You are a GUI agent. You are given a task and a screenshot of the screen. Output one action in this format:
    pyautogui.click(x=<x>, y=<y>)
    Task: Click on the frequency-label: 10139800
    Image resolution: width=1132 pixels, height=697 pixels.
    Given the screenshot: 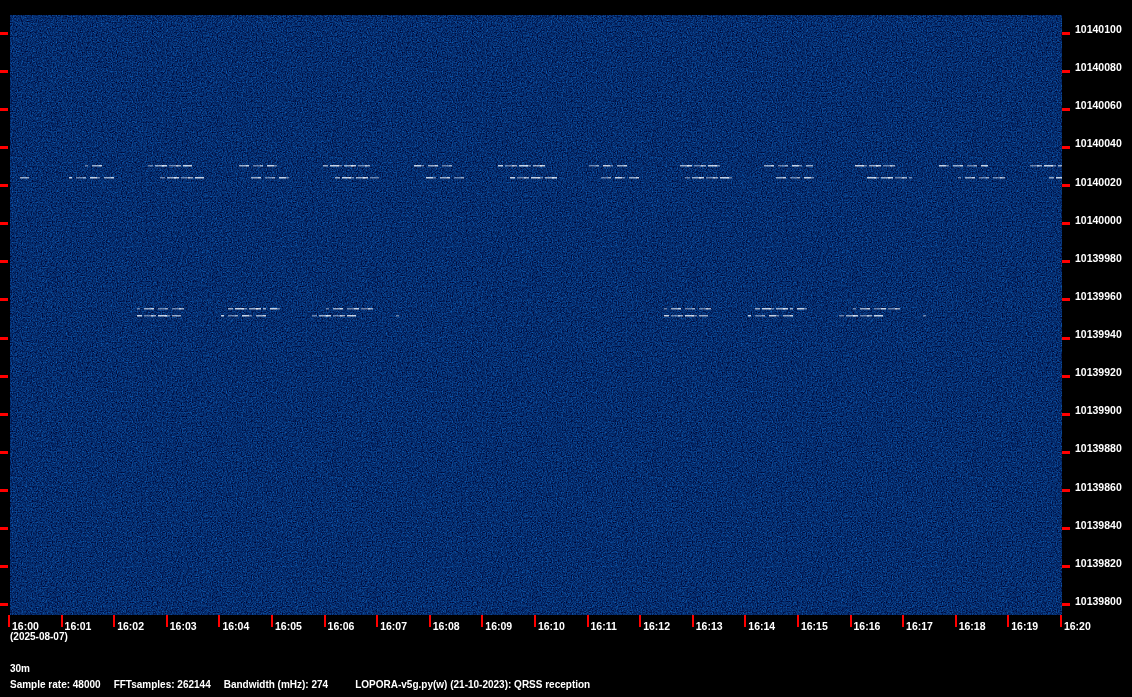 What is the action you would take?
    pyautogui.click(x=1098, y=600)
    